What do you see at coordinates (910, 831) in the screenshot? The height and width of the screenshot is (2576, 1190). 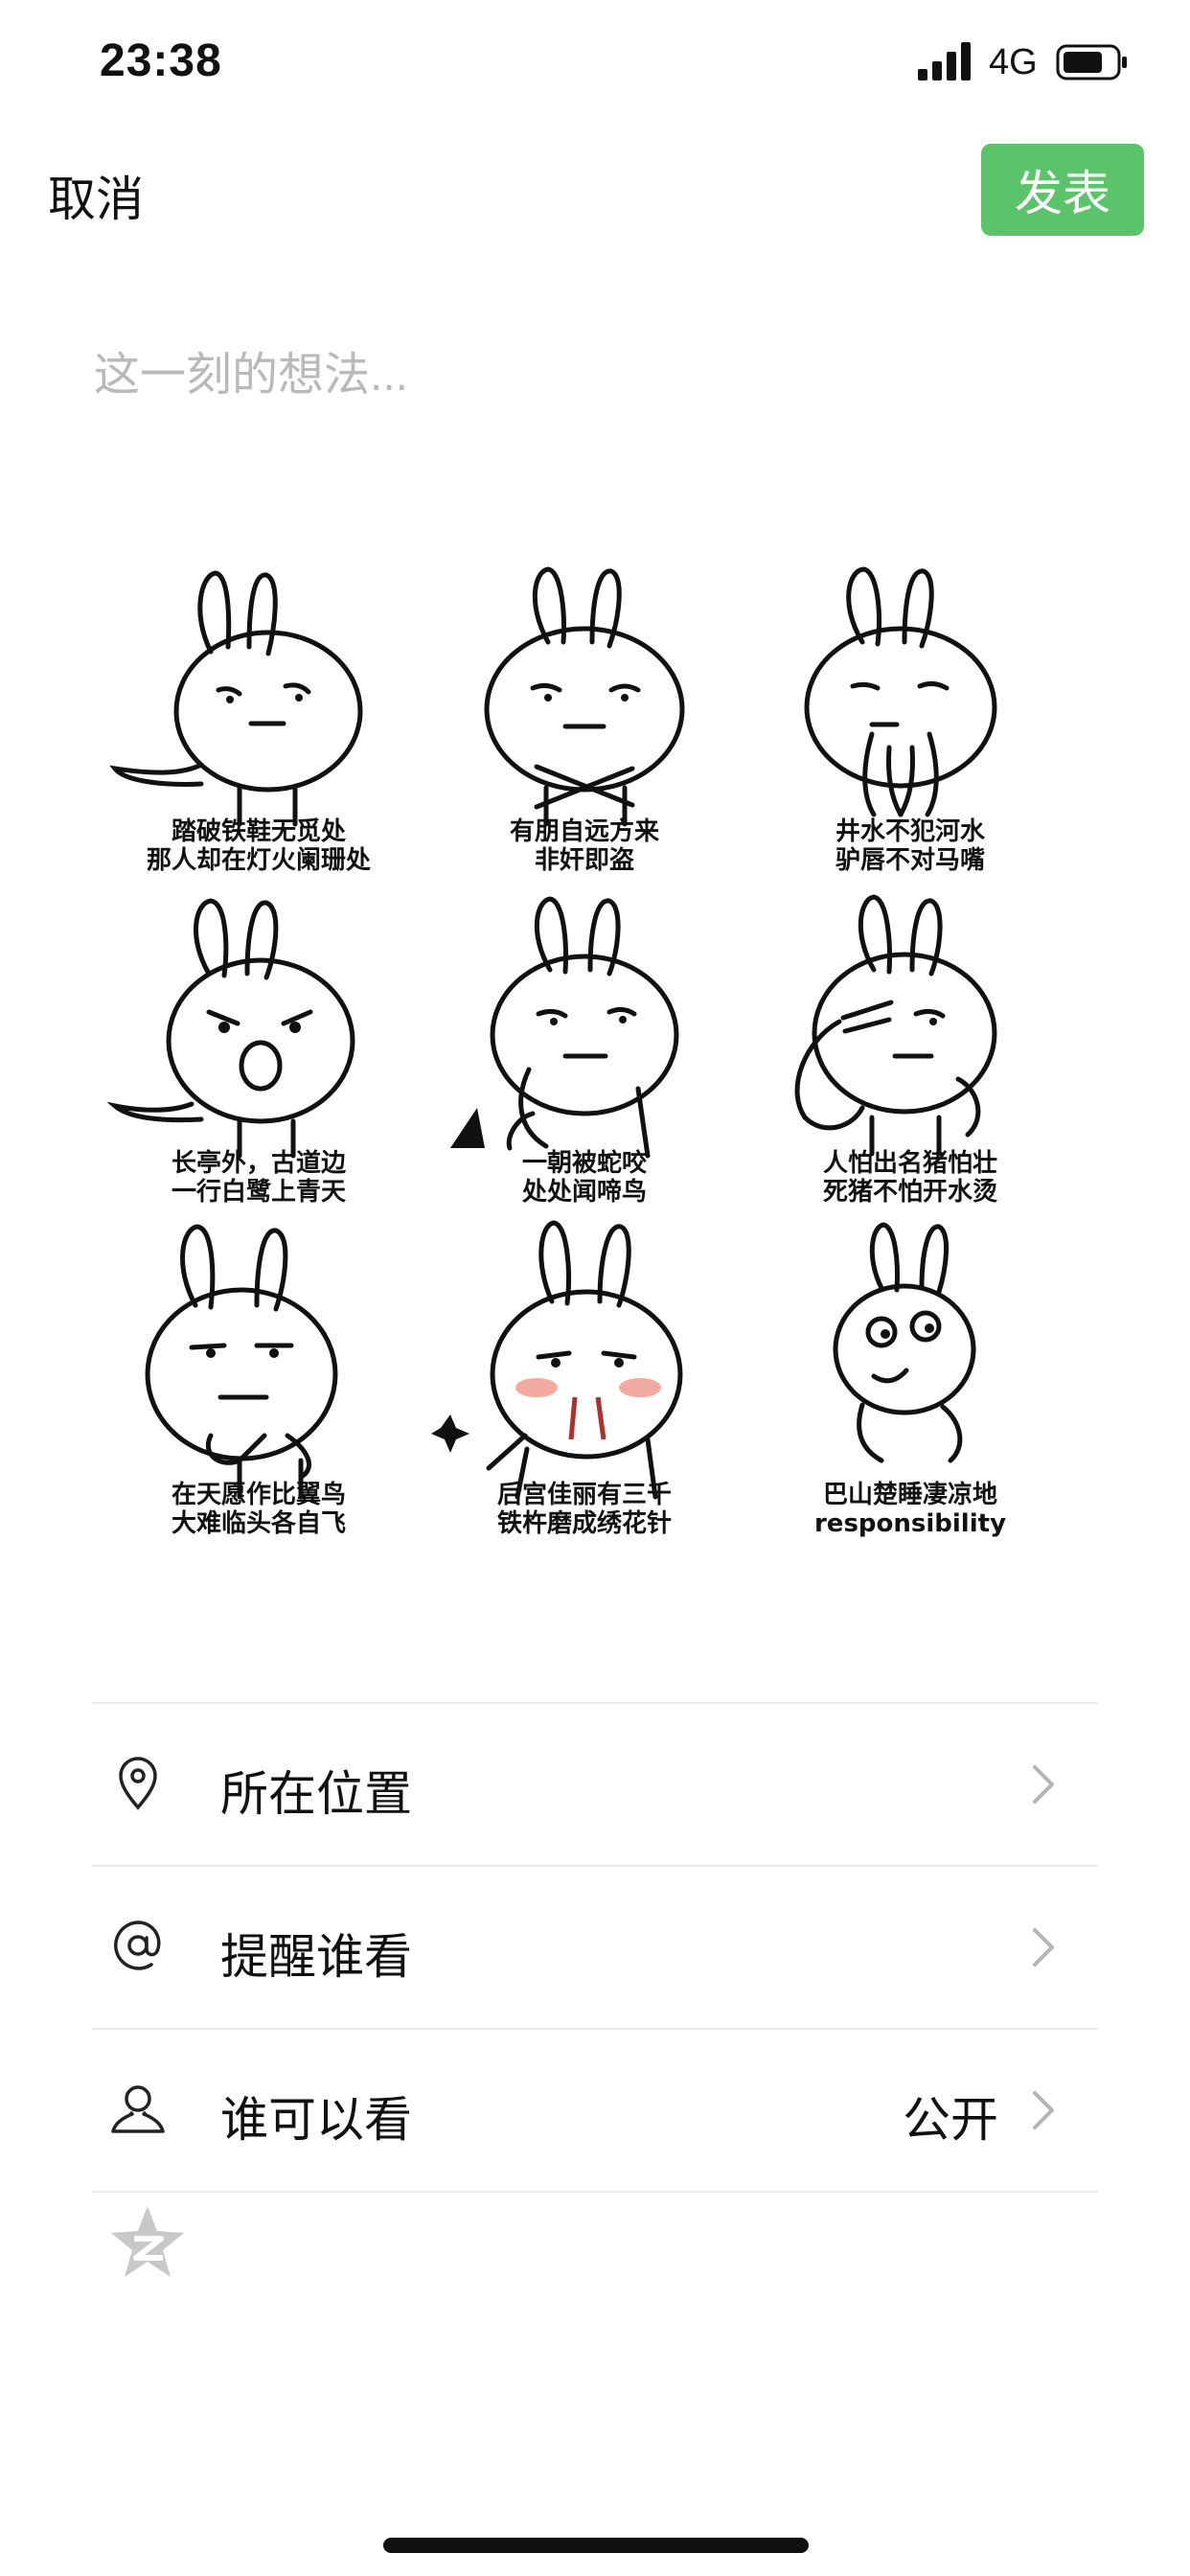 I see `meme-caption: 井水不犯河水` at bounding box center [910, 831].